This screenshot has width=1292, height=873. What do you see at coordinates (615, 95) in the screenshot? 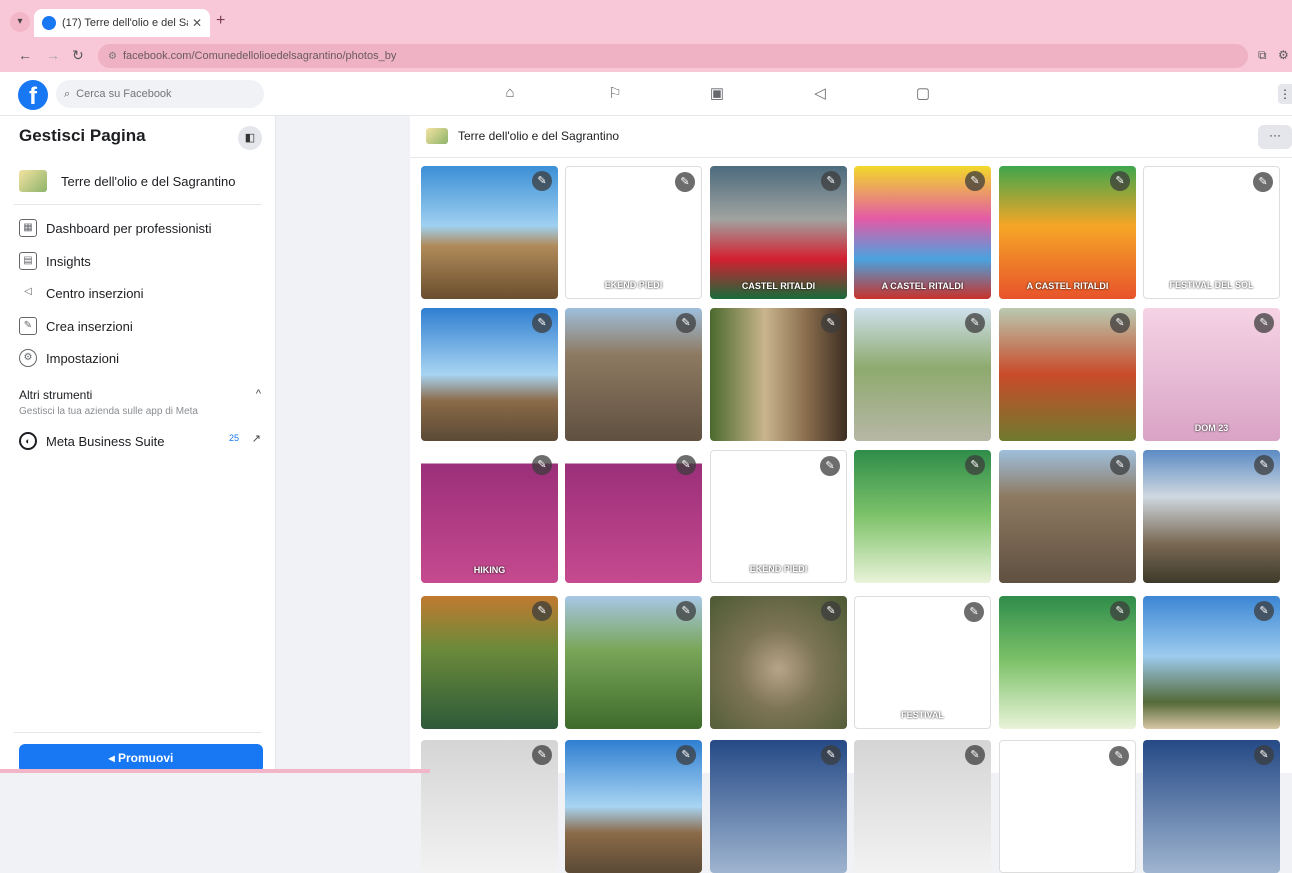
I see `pages-flag-icon: ⚐` at bounding box center [615, 95].